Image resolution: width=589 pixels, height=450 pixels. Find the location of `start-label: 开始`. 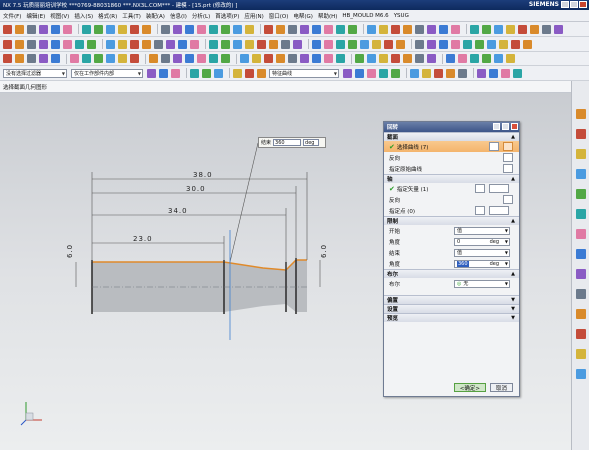

start-label: 开始 is located at coordinates (395, 231).